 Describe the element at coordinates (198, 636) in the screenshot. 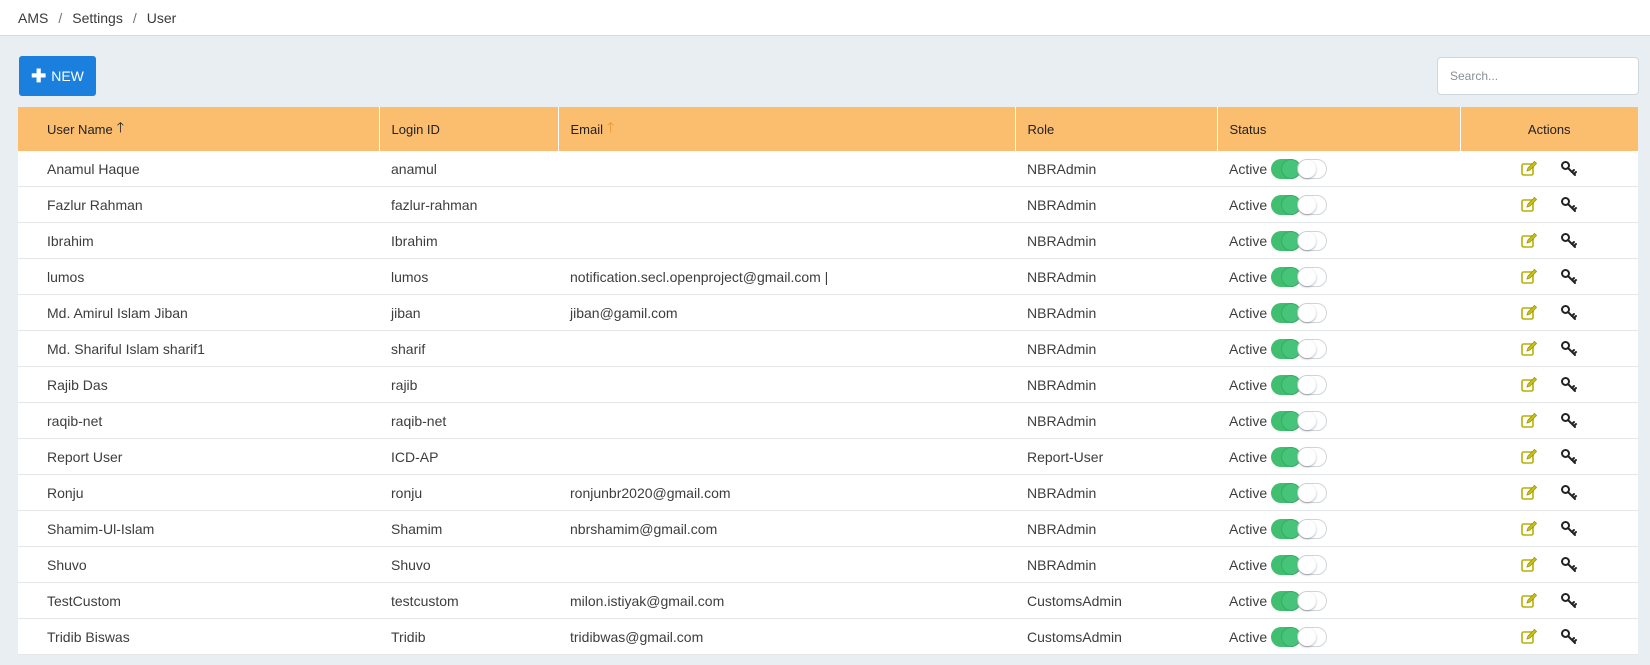

I see `user-name-cell: Tridib Biswas` at that location.